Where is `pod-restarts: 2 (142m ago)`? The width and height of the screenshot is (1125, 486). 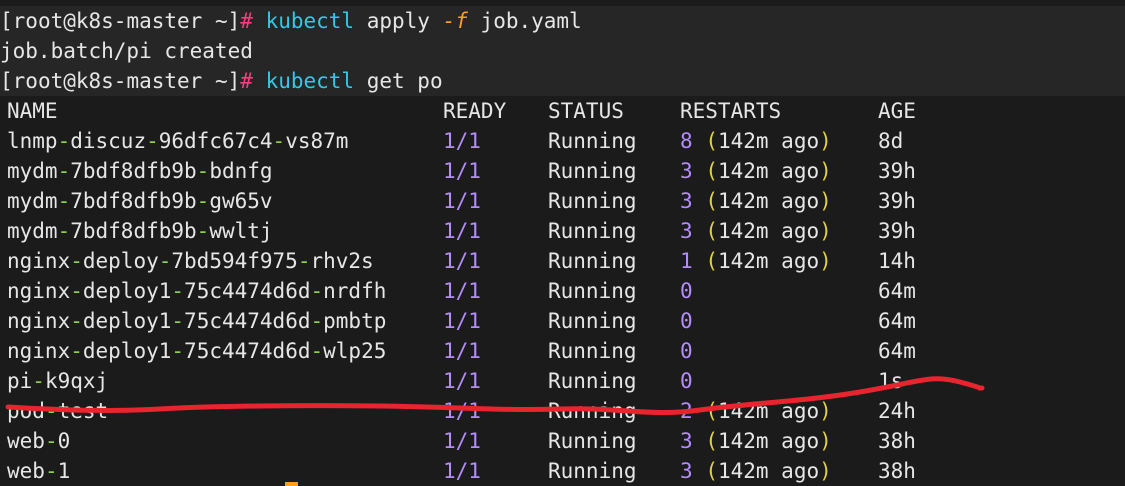 pod-restarts: 2 (142m ago) is located at coordinates (756, 411).